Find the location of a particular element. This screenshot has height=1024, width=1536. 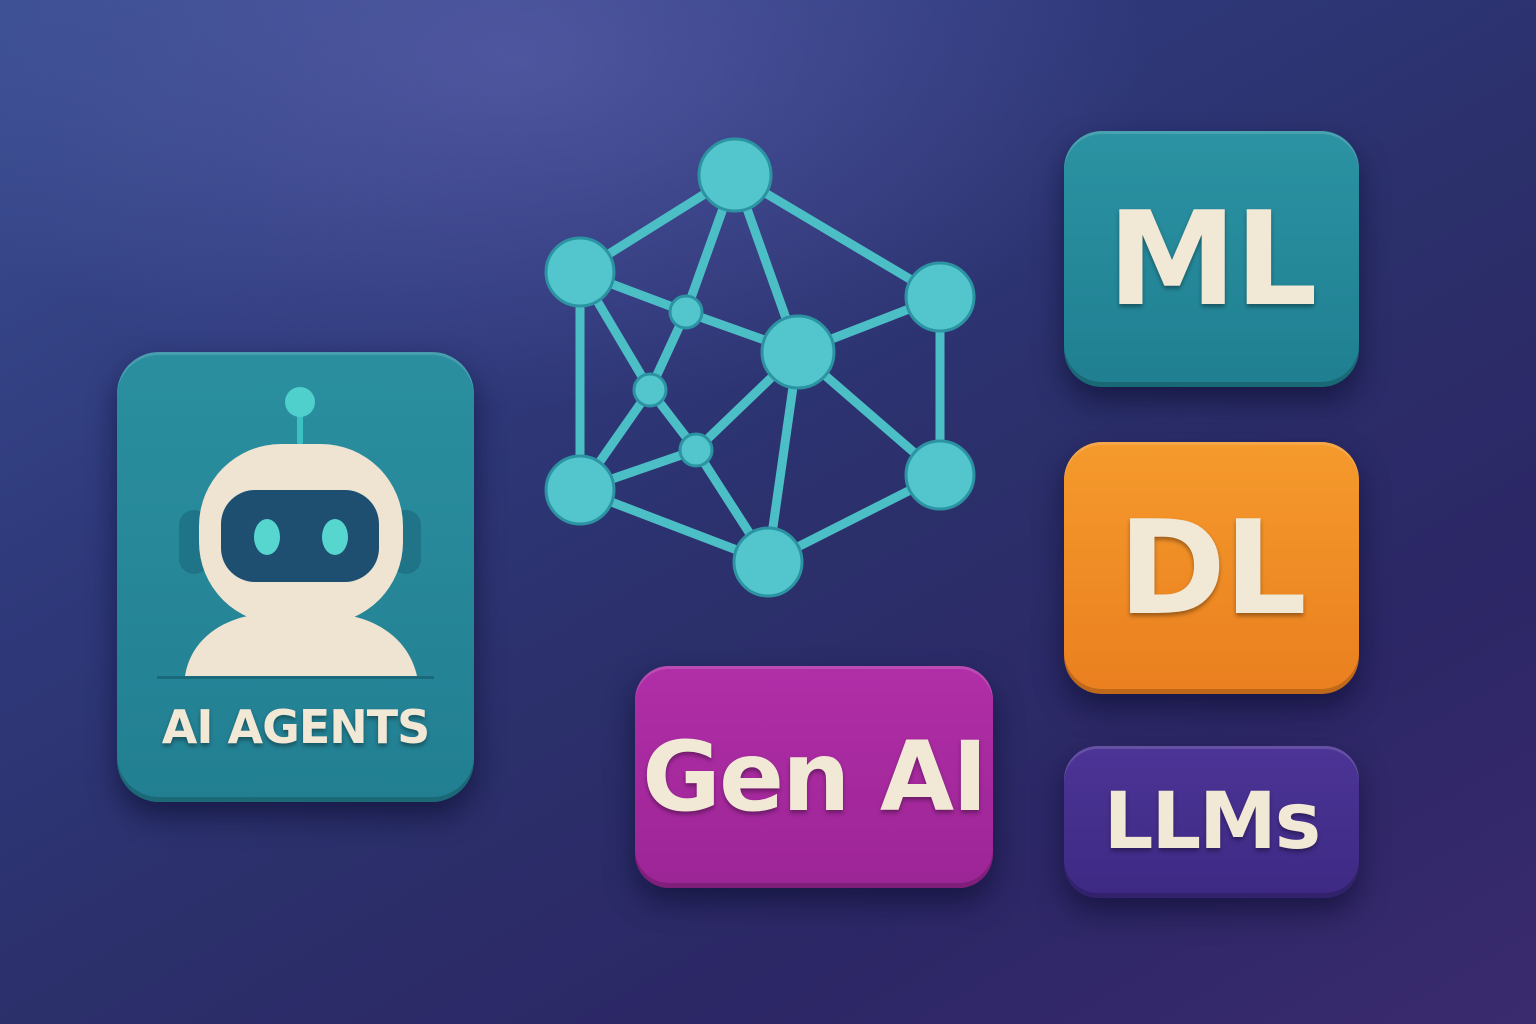

dl-tile: DL is located at coordinates (1211, 568).